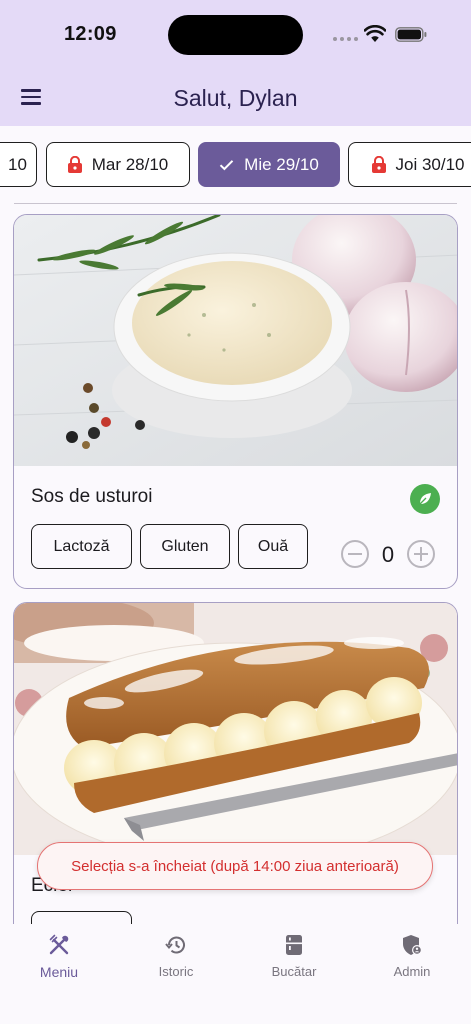 Image resolution: width=471 pixels, height=1024 pixels. I want to click on fridge-icon, so click(294, 945).